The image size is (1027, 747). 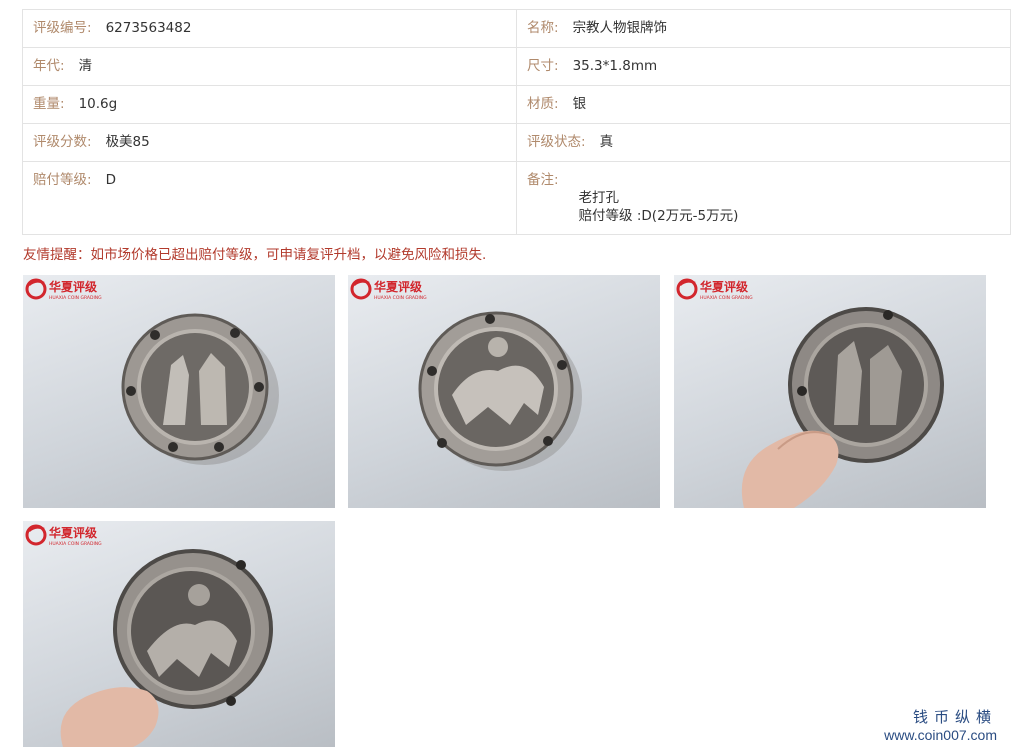 What do you see at coordinates (543, 180) in the screenshot?
I see `field-label-remarks: 备注:` at bounding box center [543, 180].